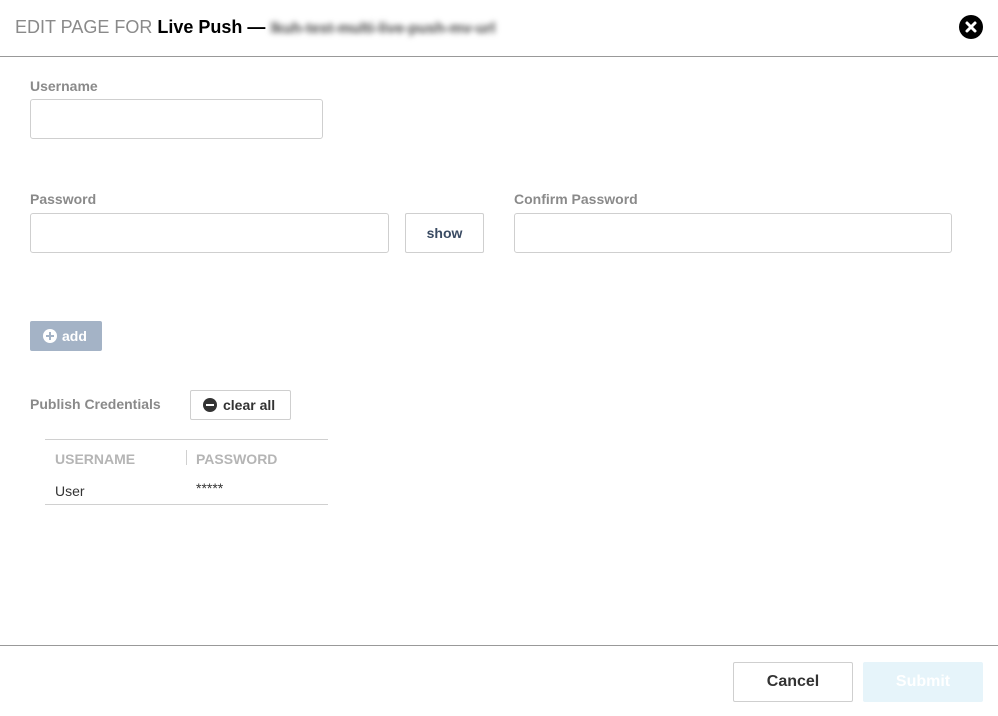 Image resolution: width=998 pixels, height=716 pixels. Describe the element at coordinates (923, 682) in the screenshot. I see `submit-button: Submit` at that location.